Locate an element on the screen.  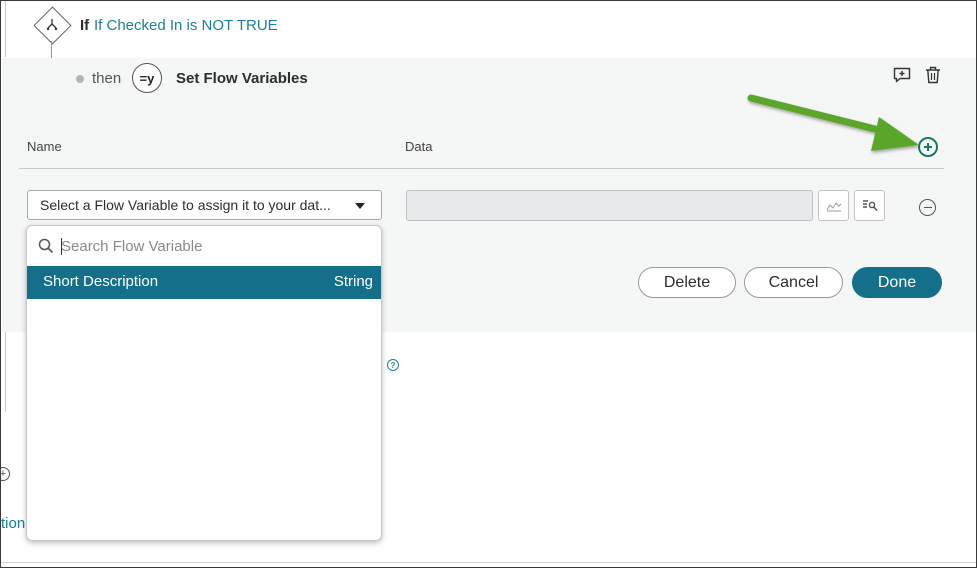
data-column-header: Data is located at coordinates (419, 146).